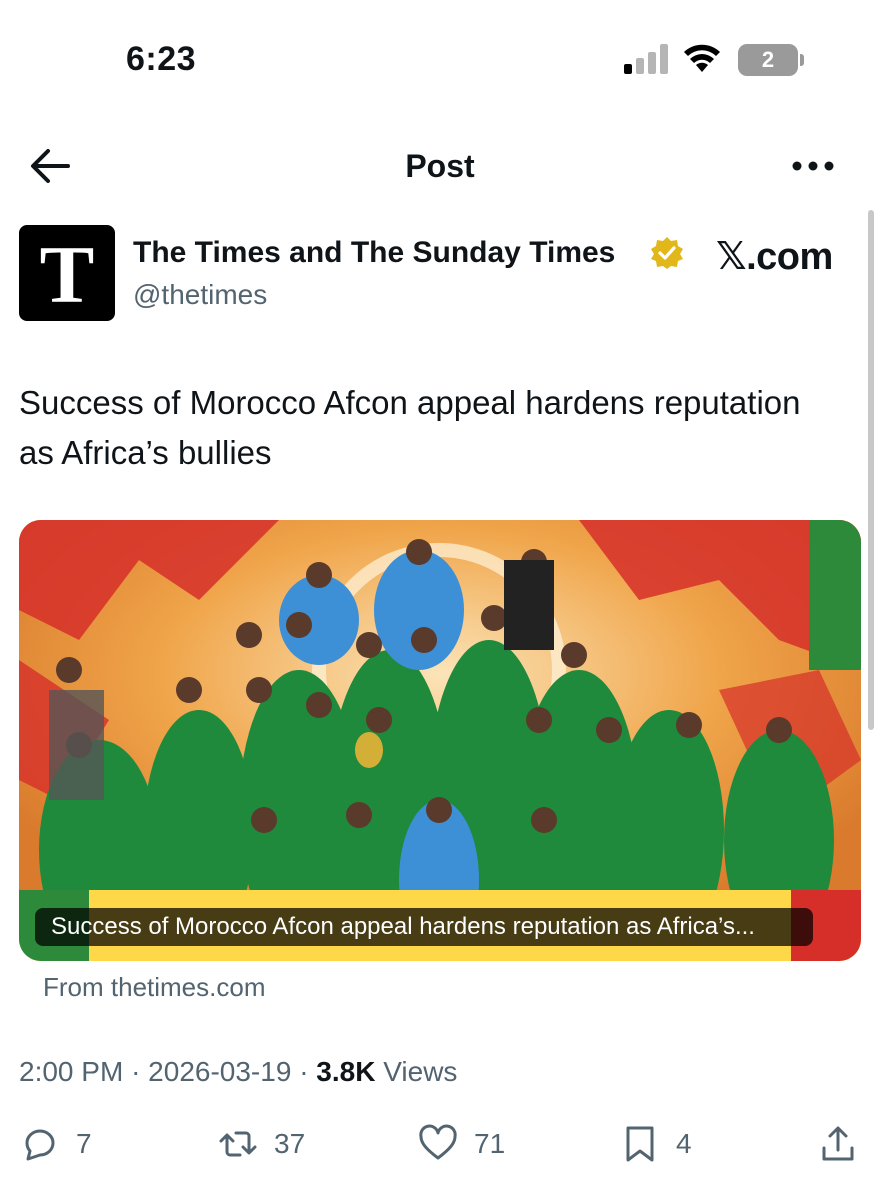  Describe the element at coordinates (646, 59) in the screenshot. I see `cellular-signal-icon` at that location.